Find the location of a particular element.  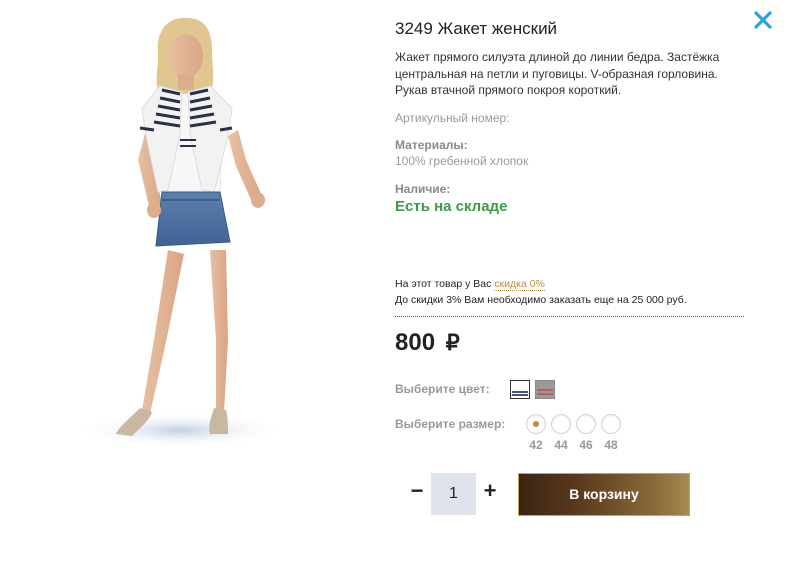

color-swatch-grey-red is located at coordinates (545, 389).